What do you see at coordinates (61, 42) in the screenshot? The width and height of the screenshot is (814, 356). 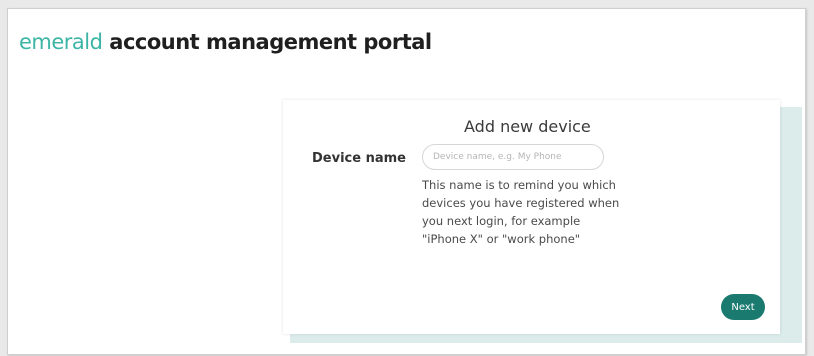 I see `brand-logo-emerald: emerald` at bounding box center [61, 42].